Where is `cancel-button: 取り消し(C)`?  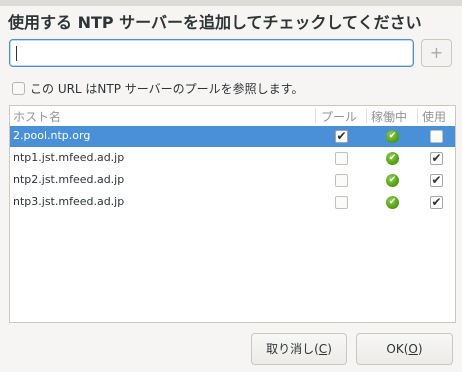 cancel-button: 取り消し(C) is located at coordinates (299, 349).